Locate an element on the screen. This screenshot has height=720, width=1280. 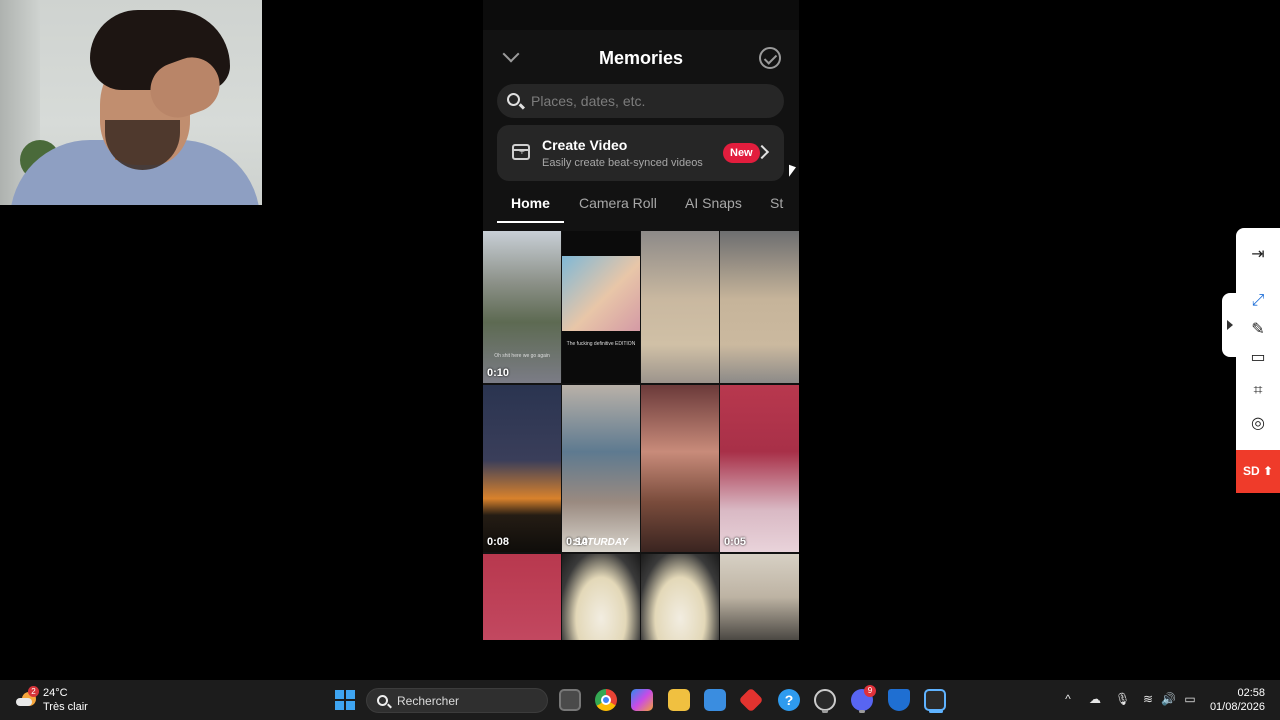
record-icon: ◎ is located at coordinates (1258, 424).